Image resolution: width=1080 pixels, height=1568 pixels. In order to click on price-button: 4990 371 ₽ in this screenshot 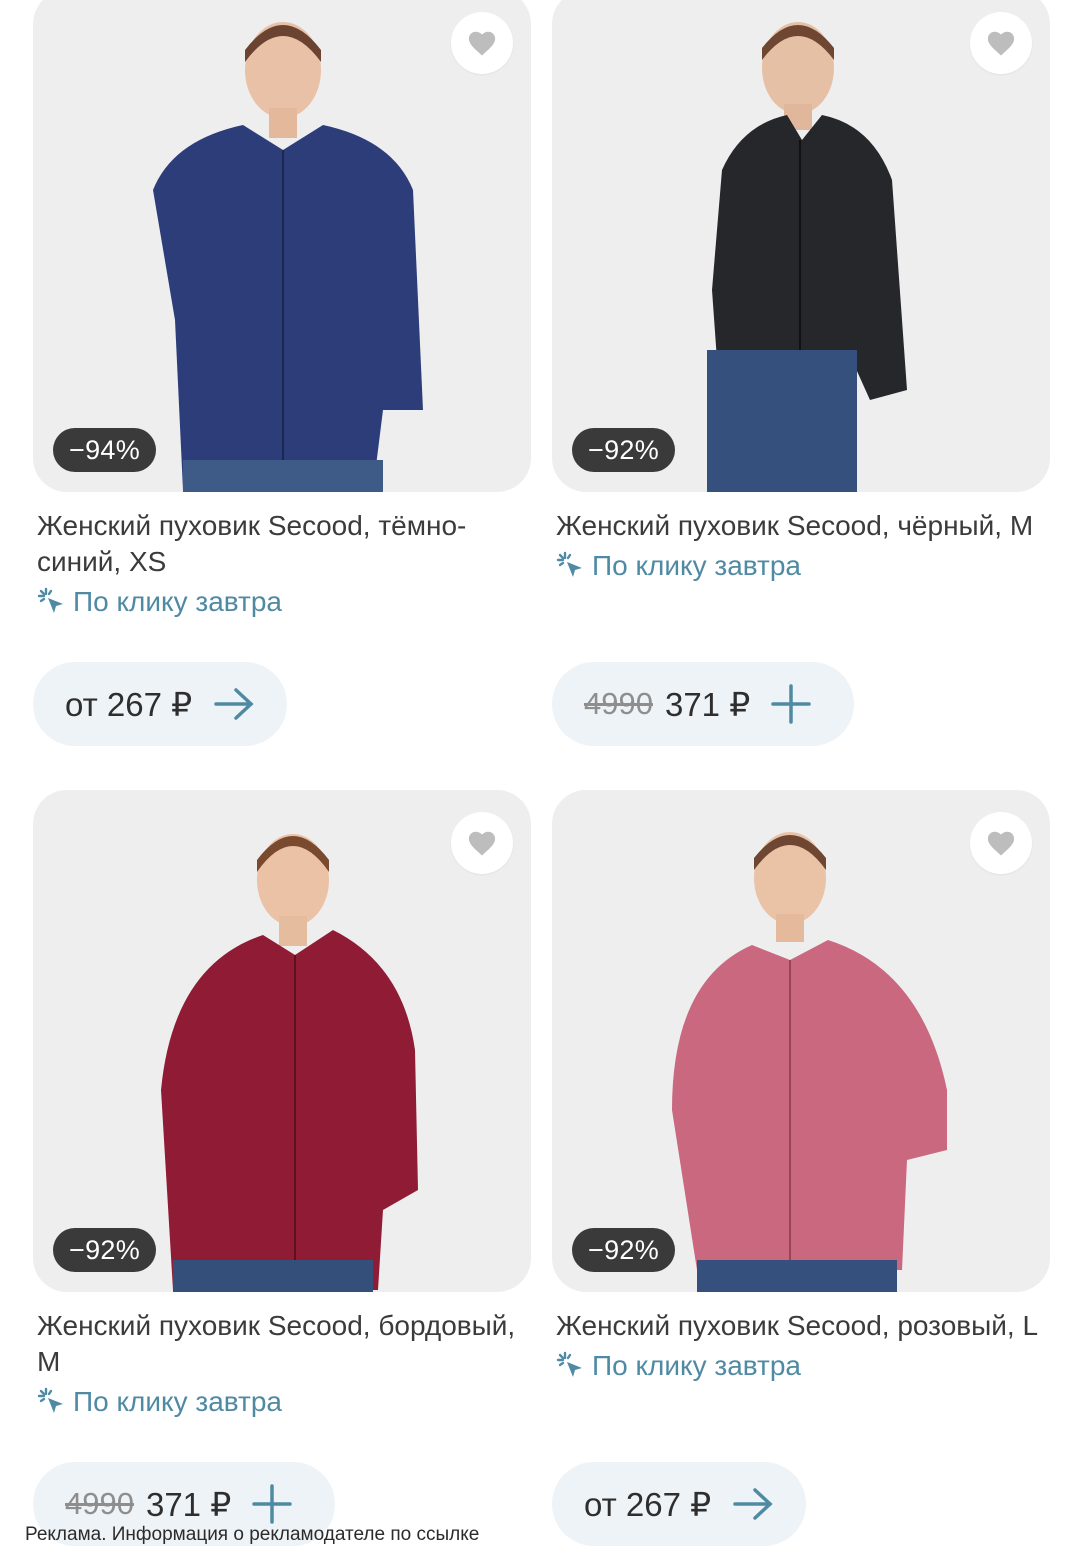, I will do `click(703, 704)`.